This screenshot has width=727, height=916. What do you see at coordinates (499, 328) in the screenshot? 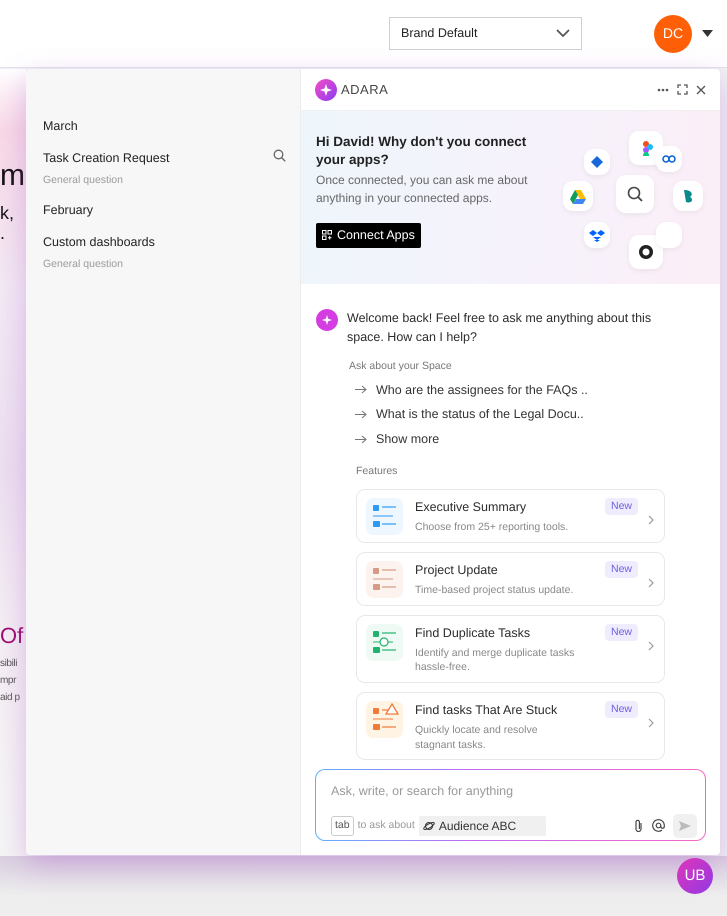
I see `welcome-message: Welcome back! Feel free to ask me anything about this space. How can I help?` at bounding box center [499, 328].